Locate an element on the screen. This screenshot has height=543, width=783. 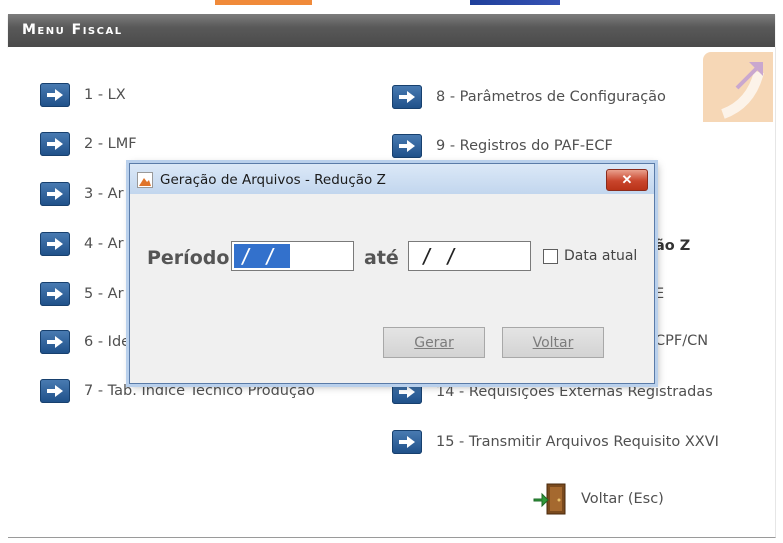
top-logo-fragment-blue is located at coordinates (515, 2).